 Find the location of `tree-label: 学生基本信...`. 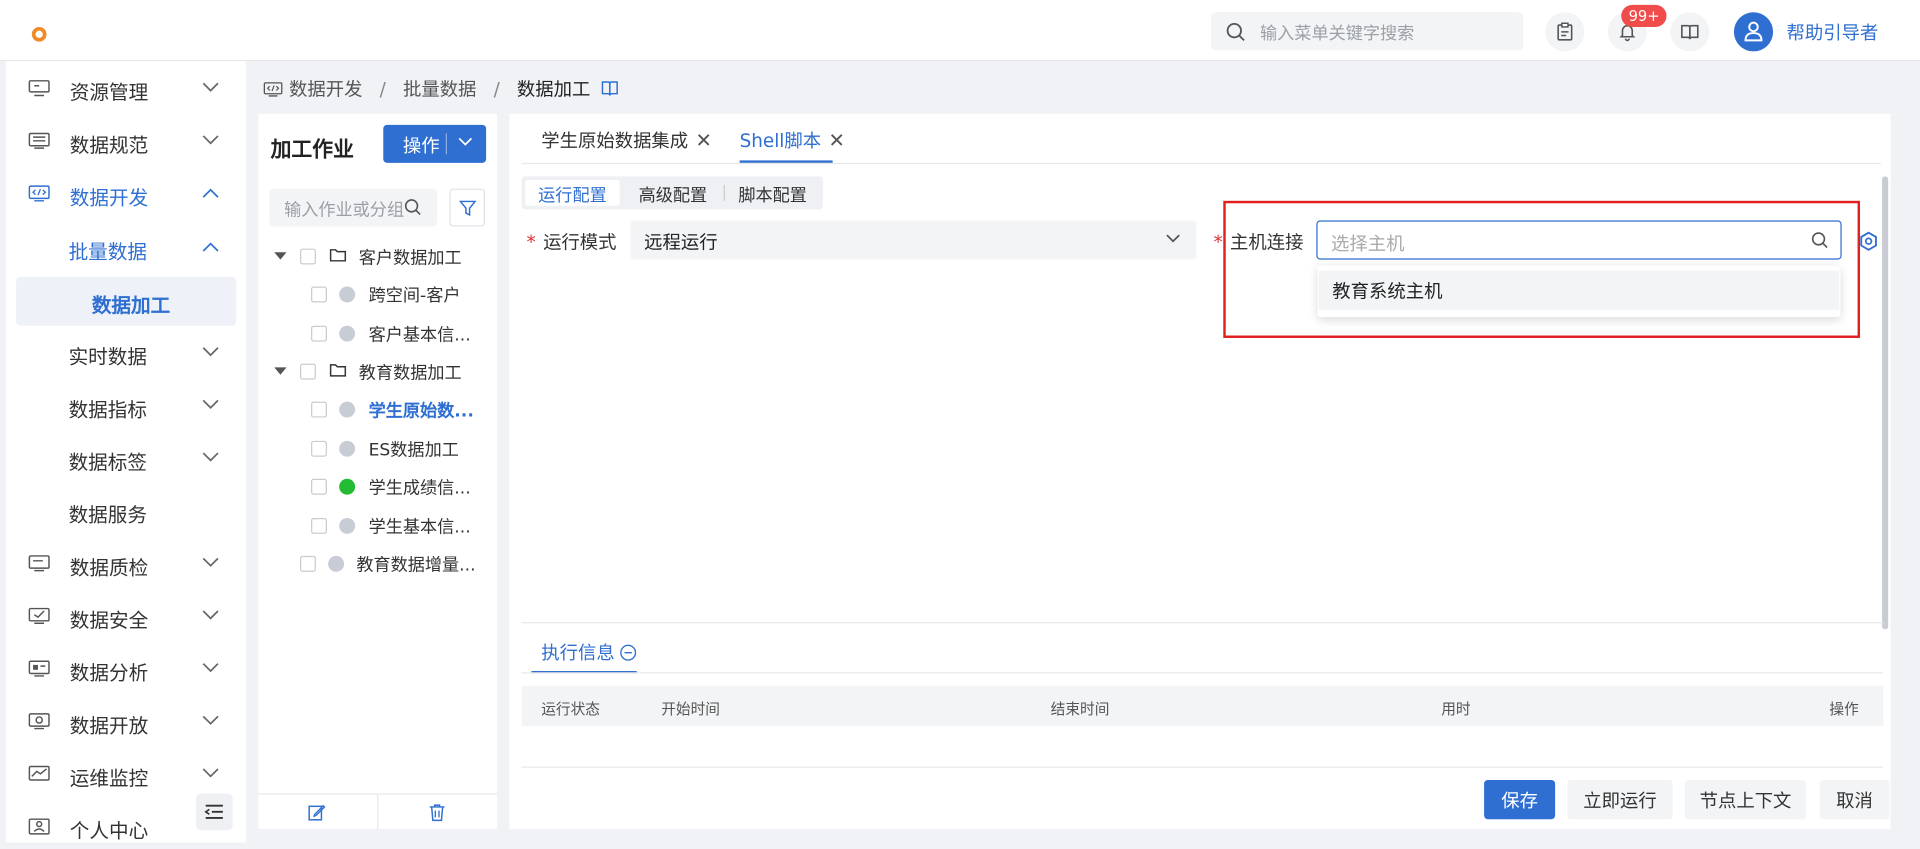

tree-label: 学生基本信... is located at coordinates (419, 527).